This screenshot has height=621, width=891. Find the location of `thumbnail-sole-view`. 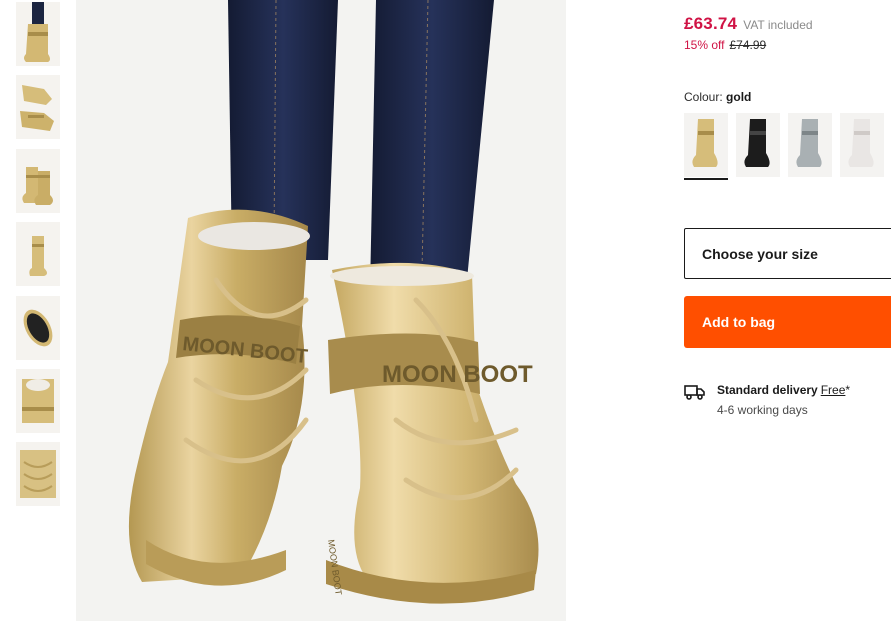

thumbnail-sole-view is located at coordinates (38, 328).